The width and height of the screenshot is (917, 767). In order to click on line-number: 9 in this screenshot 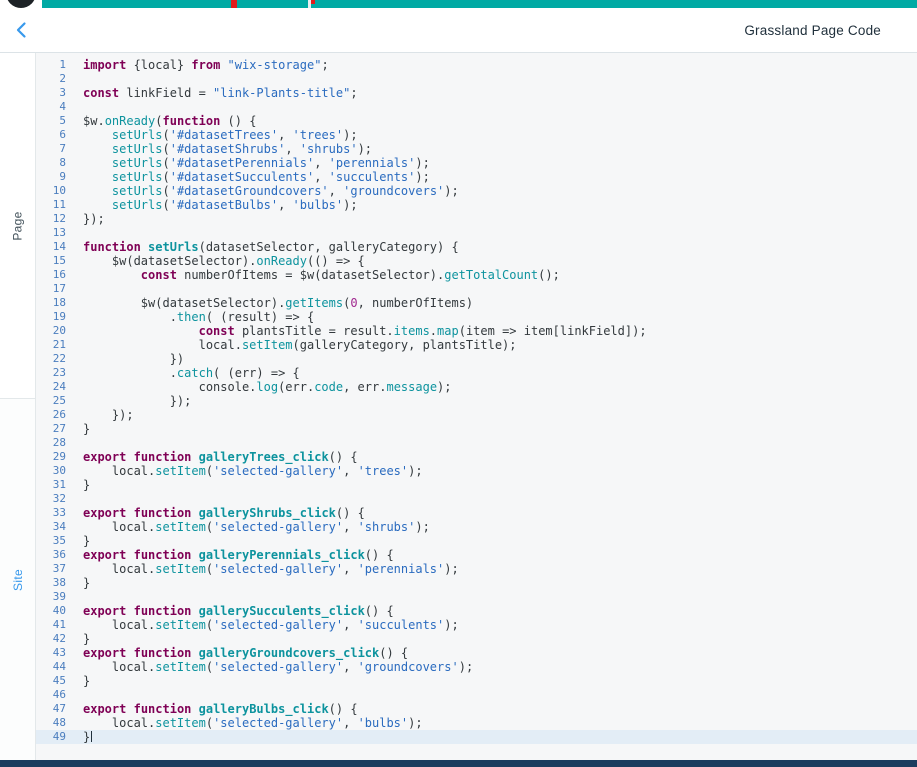, I will do `click(51, 177)`.